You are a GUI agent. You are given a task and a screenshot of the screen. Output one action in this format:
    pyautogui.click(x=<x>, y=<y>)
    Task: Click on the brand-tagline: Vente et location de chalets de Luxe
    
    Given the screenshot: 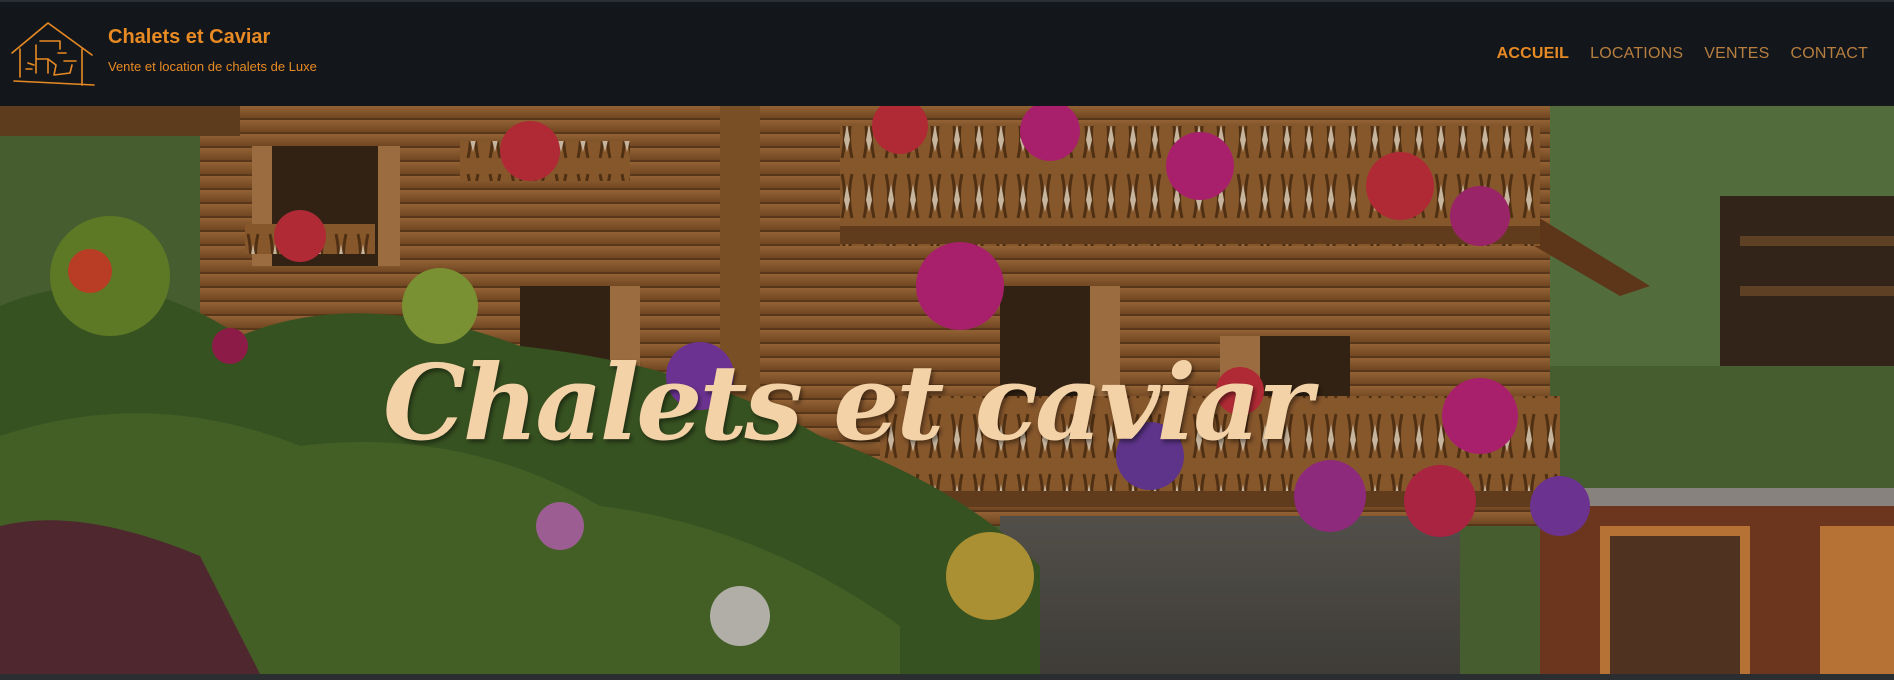 What is the action you would take?
    pyautogui.click(x=212, y=66)
    